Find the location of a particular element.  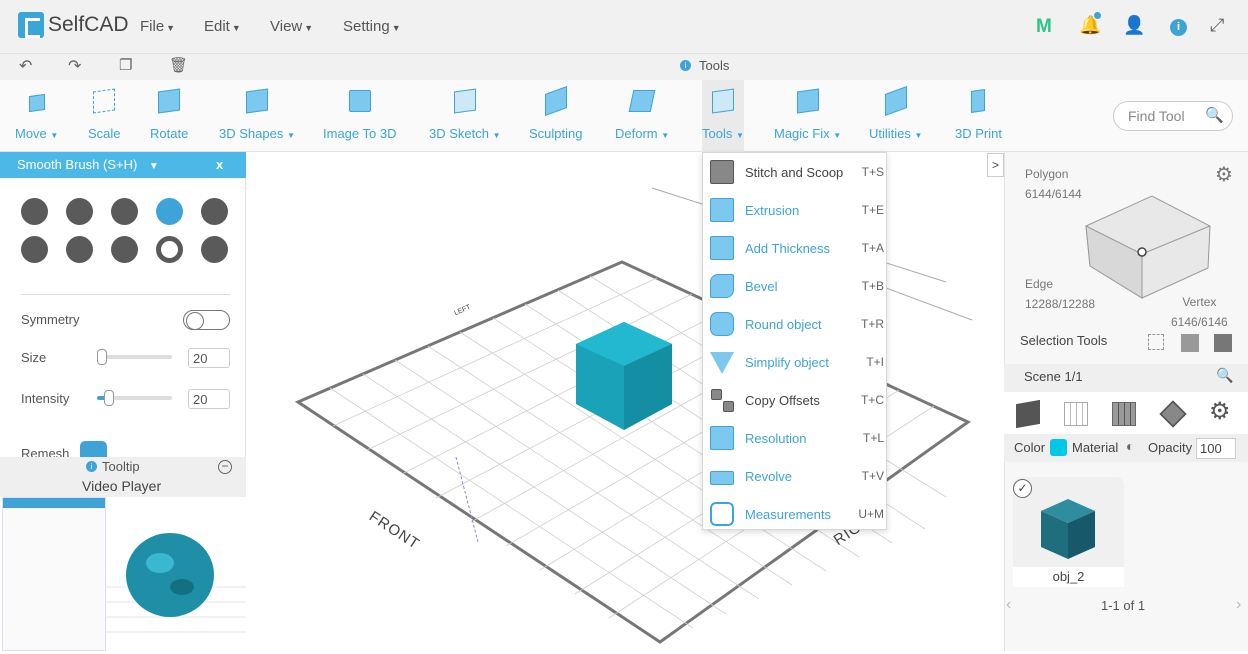

intensity-label: Intensity is located at coordinates (45, 398).